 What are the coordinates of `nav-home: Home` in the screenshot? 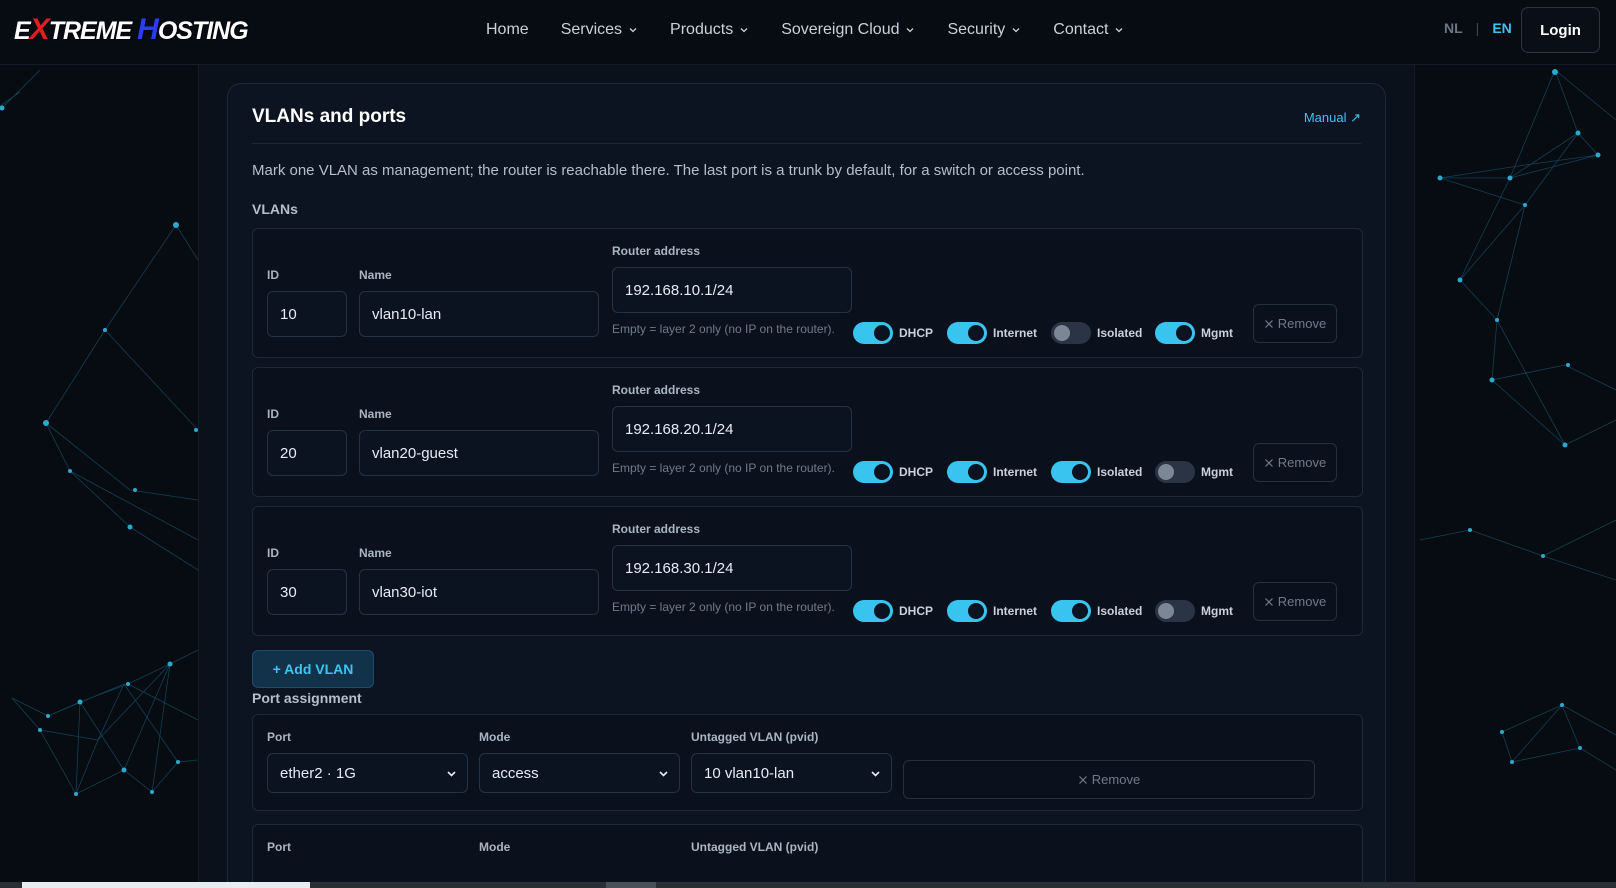 It's located at (507, 30).